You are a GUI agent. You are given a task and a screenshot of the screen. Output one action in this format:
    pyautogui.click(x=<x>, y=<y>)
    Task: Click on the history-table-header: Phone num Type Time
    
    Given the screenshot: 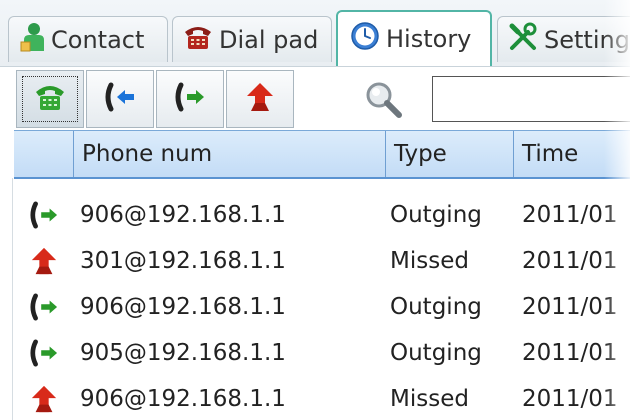 What is the action you would take?
    pyautogui.click(x=322, y=154)
    